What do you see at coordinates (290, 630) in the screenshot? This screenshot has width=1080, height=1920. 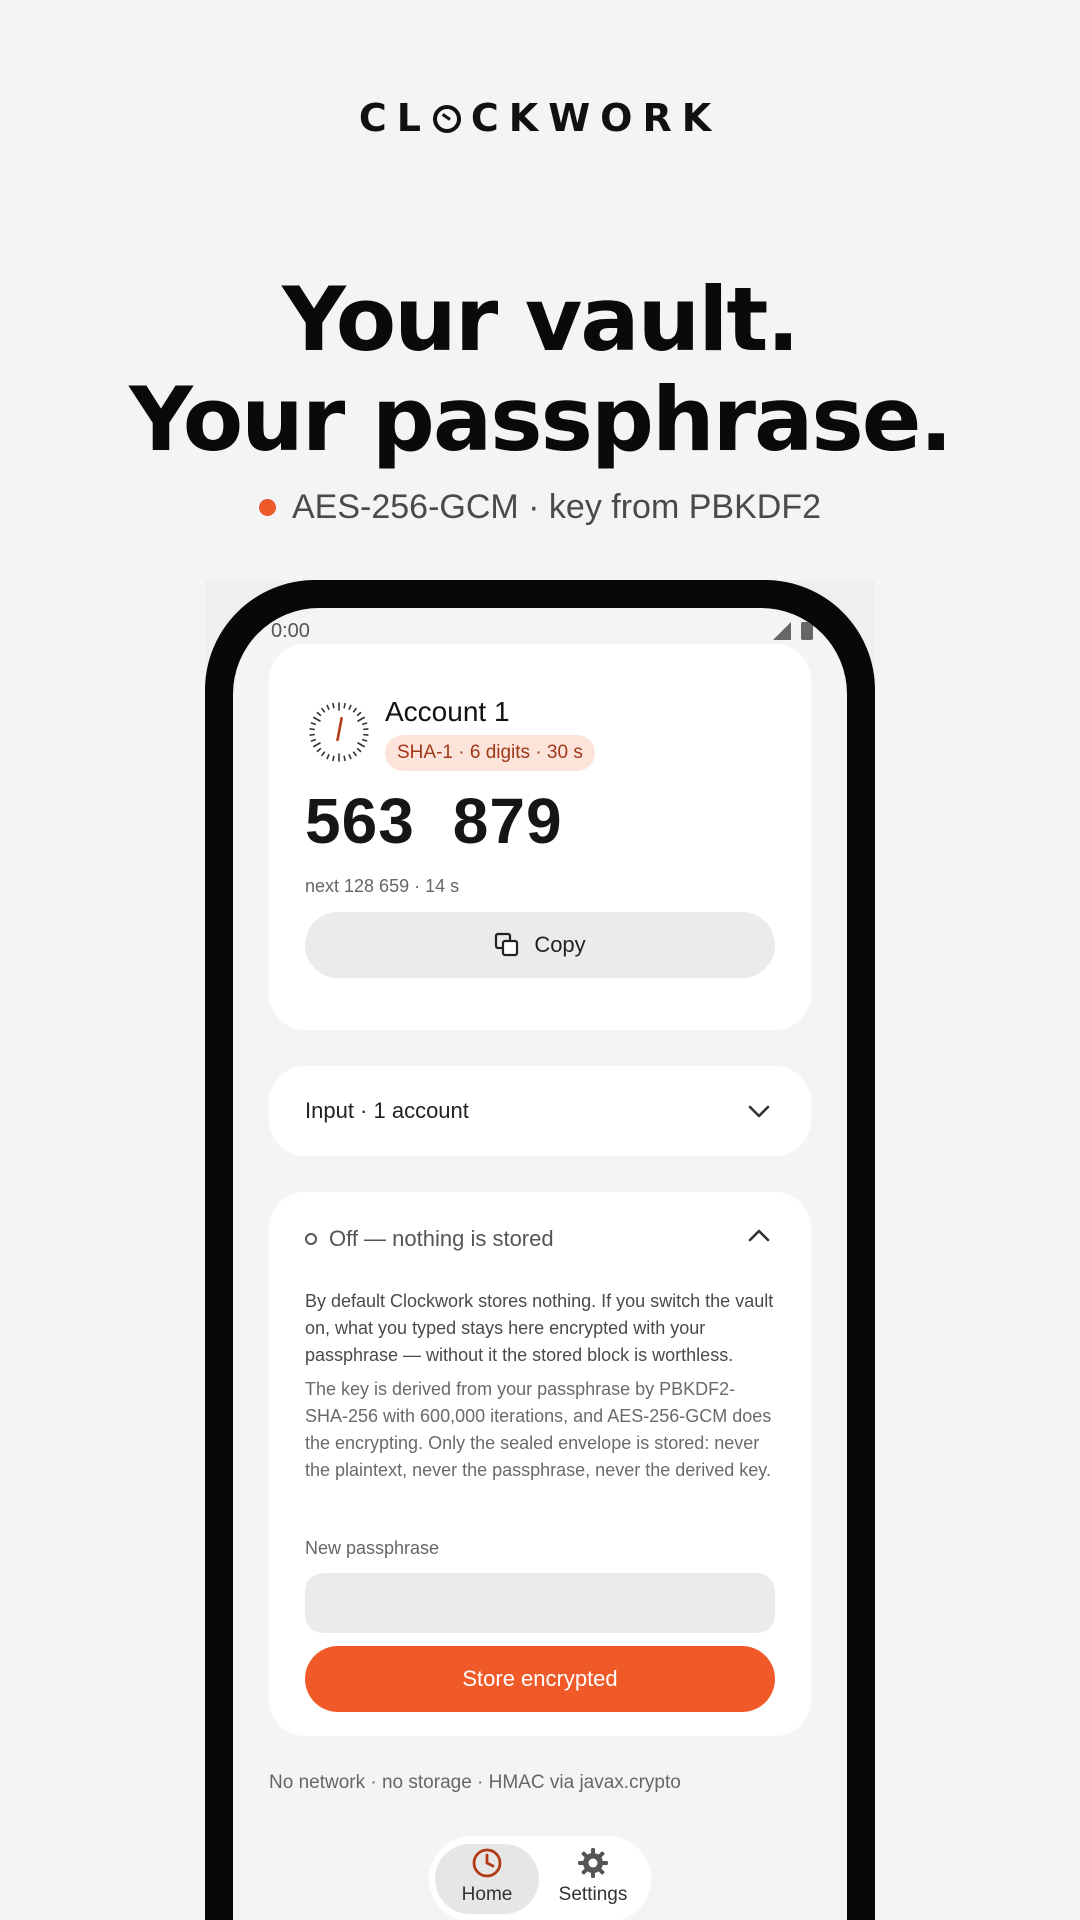 I see `status-time: 0:00` at bounding box center [290, 630].